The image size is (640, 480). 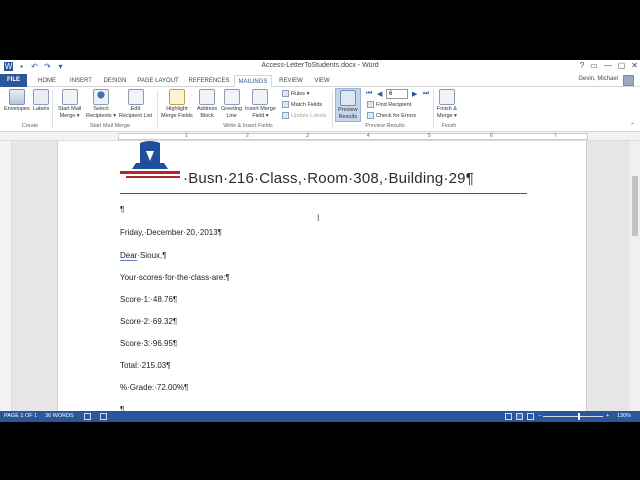 I want to click on tab-references: REFERENCES, so click(x=209, y=81).